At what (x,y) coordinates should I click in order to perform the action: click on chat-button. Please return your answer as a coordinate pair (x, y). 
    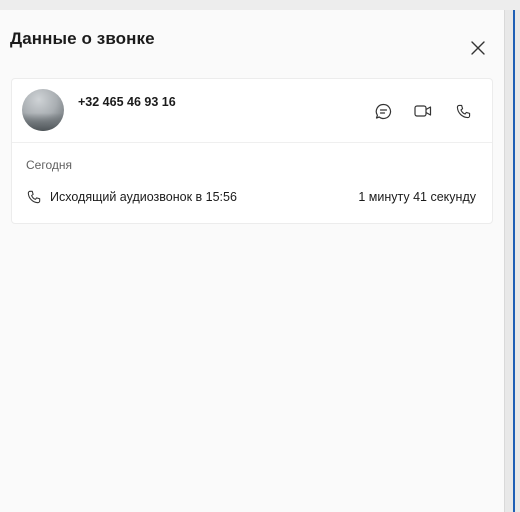
    Looking at the image, I should click on (383, 111).